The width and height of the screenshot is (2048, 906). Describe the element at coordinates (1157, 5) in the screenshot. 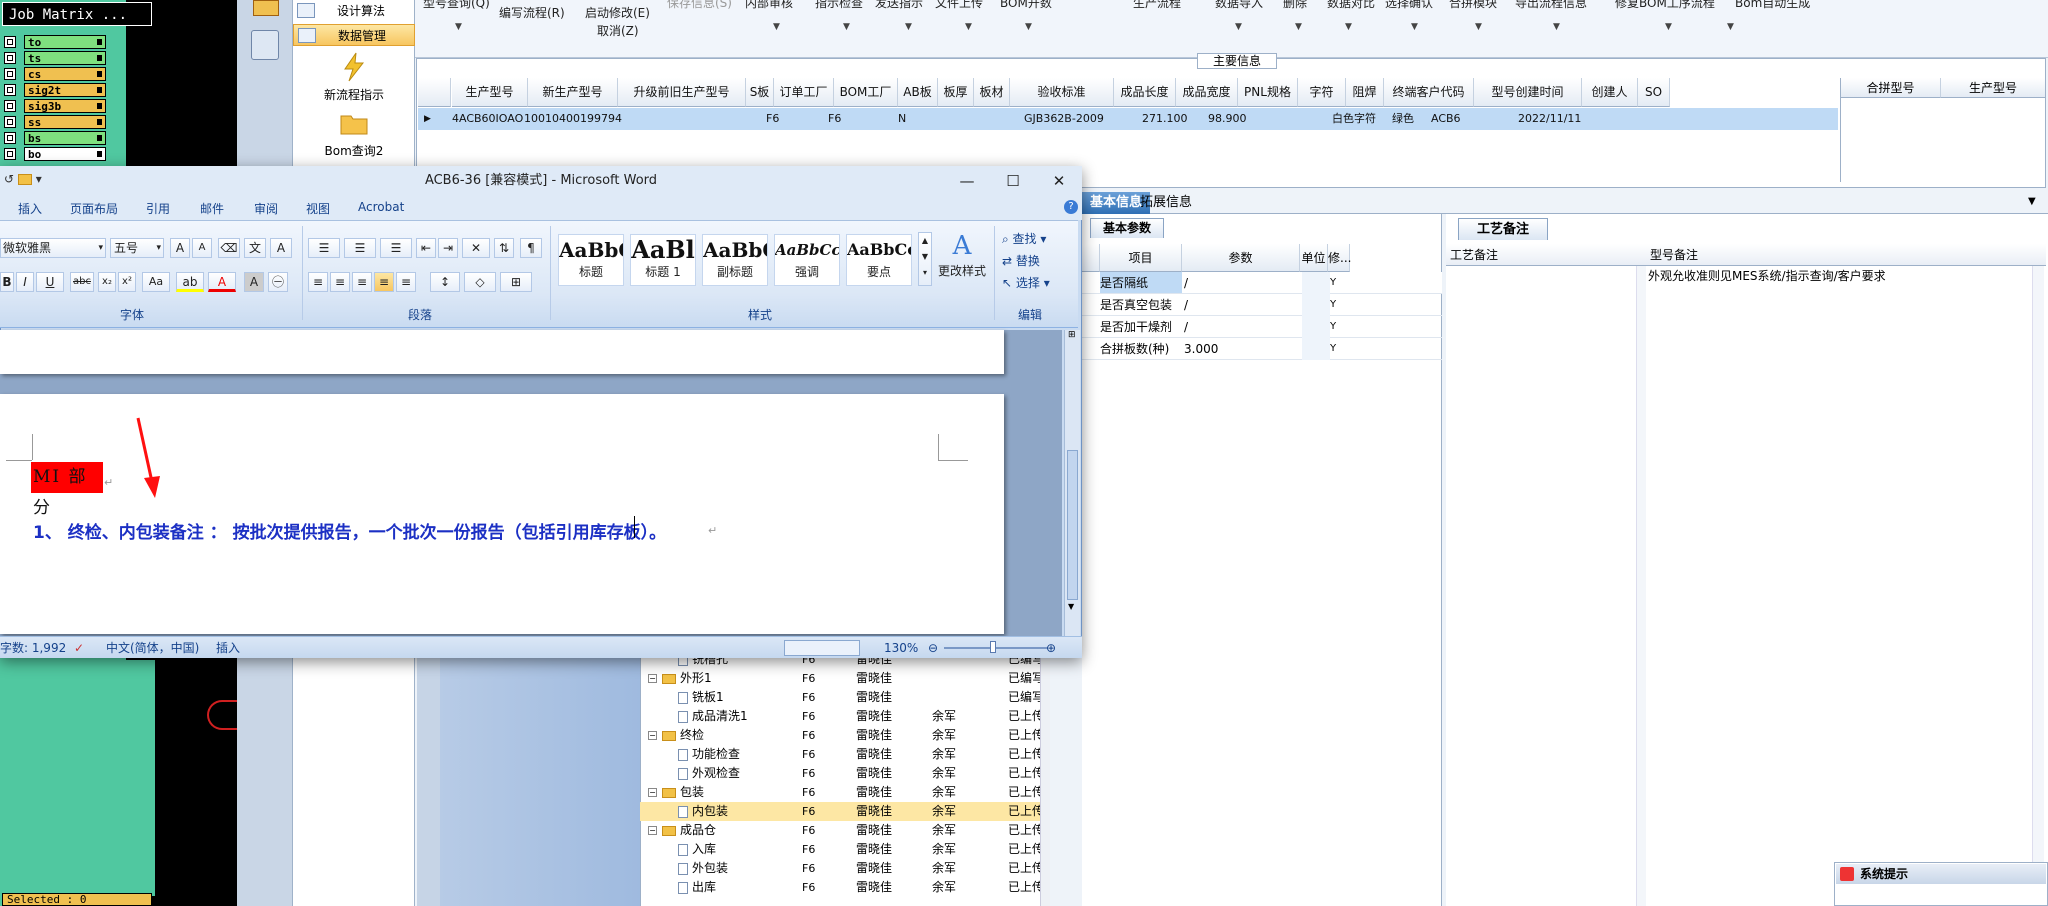

I see `menu-flow: 生产流程` at that location.